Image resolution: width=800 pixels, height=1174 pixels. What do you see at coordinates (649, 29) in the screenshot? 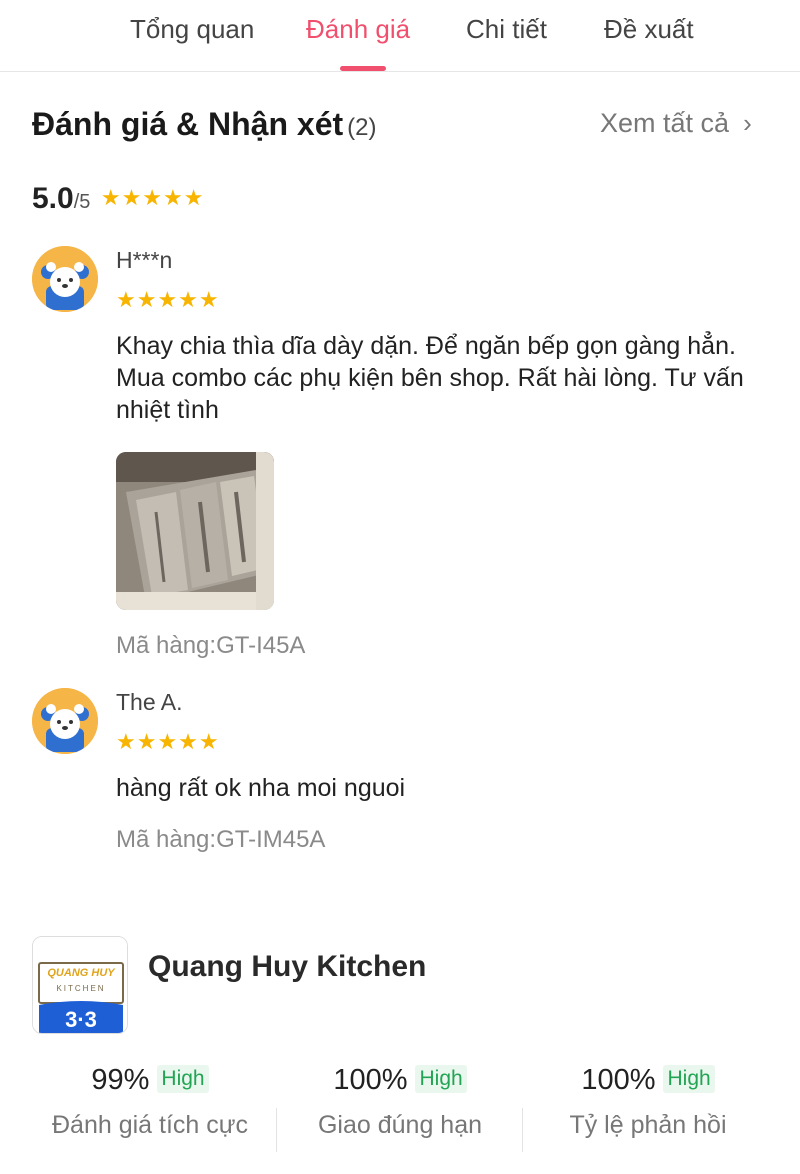
I see `tab-suggestions: Đề xuất` at bounding box center [649, 29].